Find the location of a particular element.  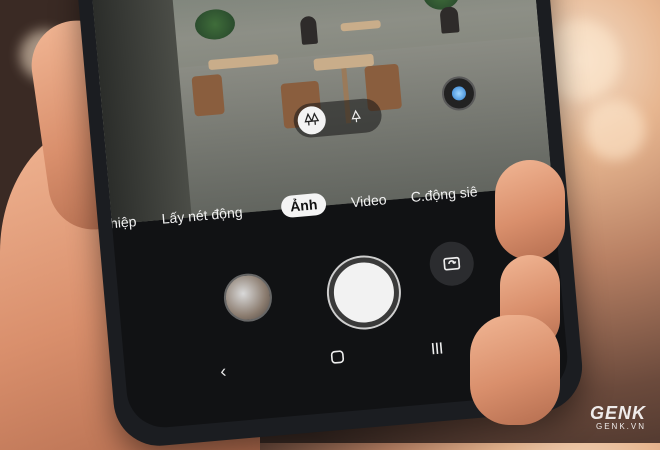

table is located at coordinates (360, 26).